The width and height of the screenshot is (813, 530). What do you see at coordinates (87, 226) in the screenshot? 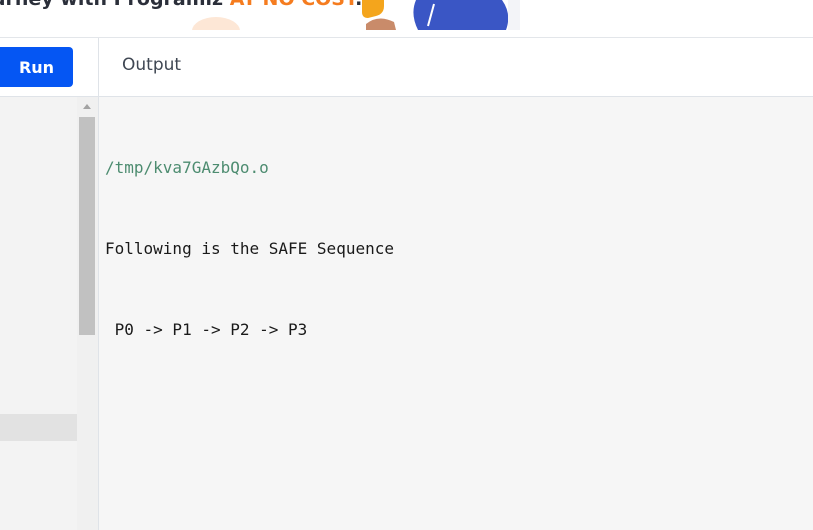
I see `scroll-thumb` at bounding box center [87, 226].